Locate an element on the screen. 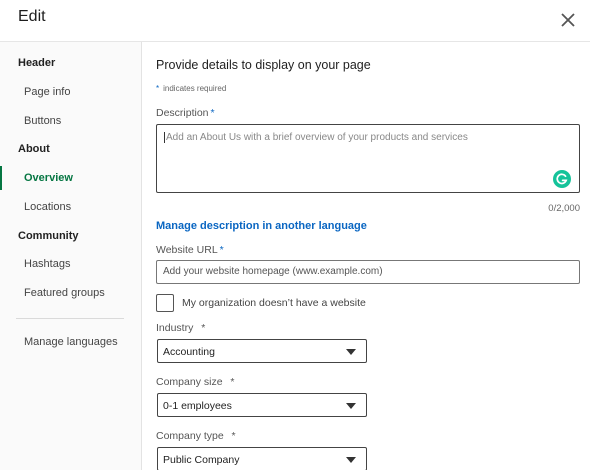 The image size is (590, 470). company-type-label: Company type * is located at coordinates (196, 436).